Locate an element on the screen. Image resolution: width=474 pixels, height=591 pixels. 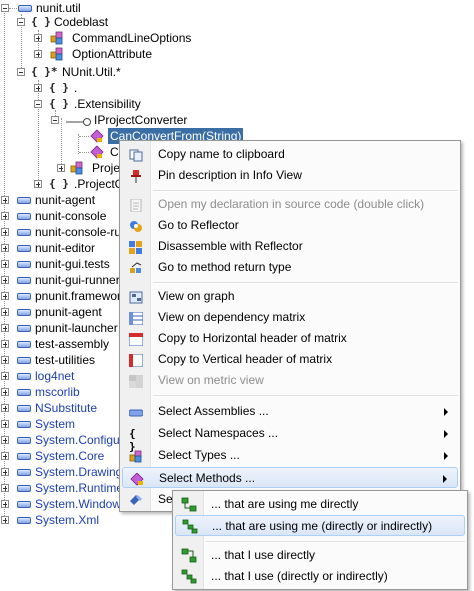
tree-node-assembly: nunit-gui.tests is located at coordinates (65, 264).